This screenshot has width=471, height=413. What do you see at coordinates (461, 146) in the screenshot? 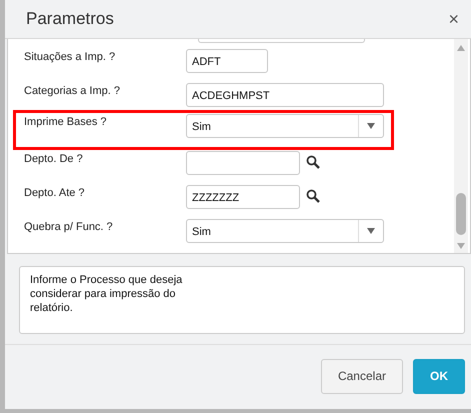
I see `scrollbar` at bounding box center [461, 146].